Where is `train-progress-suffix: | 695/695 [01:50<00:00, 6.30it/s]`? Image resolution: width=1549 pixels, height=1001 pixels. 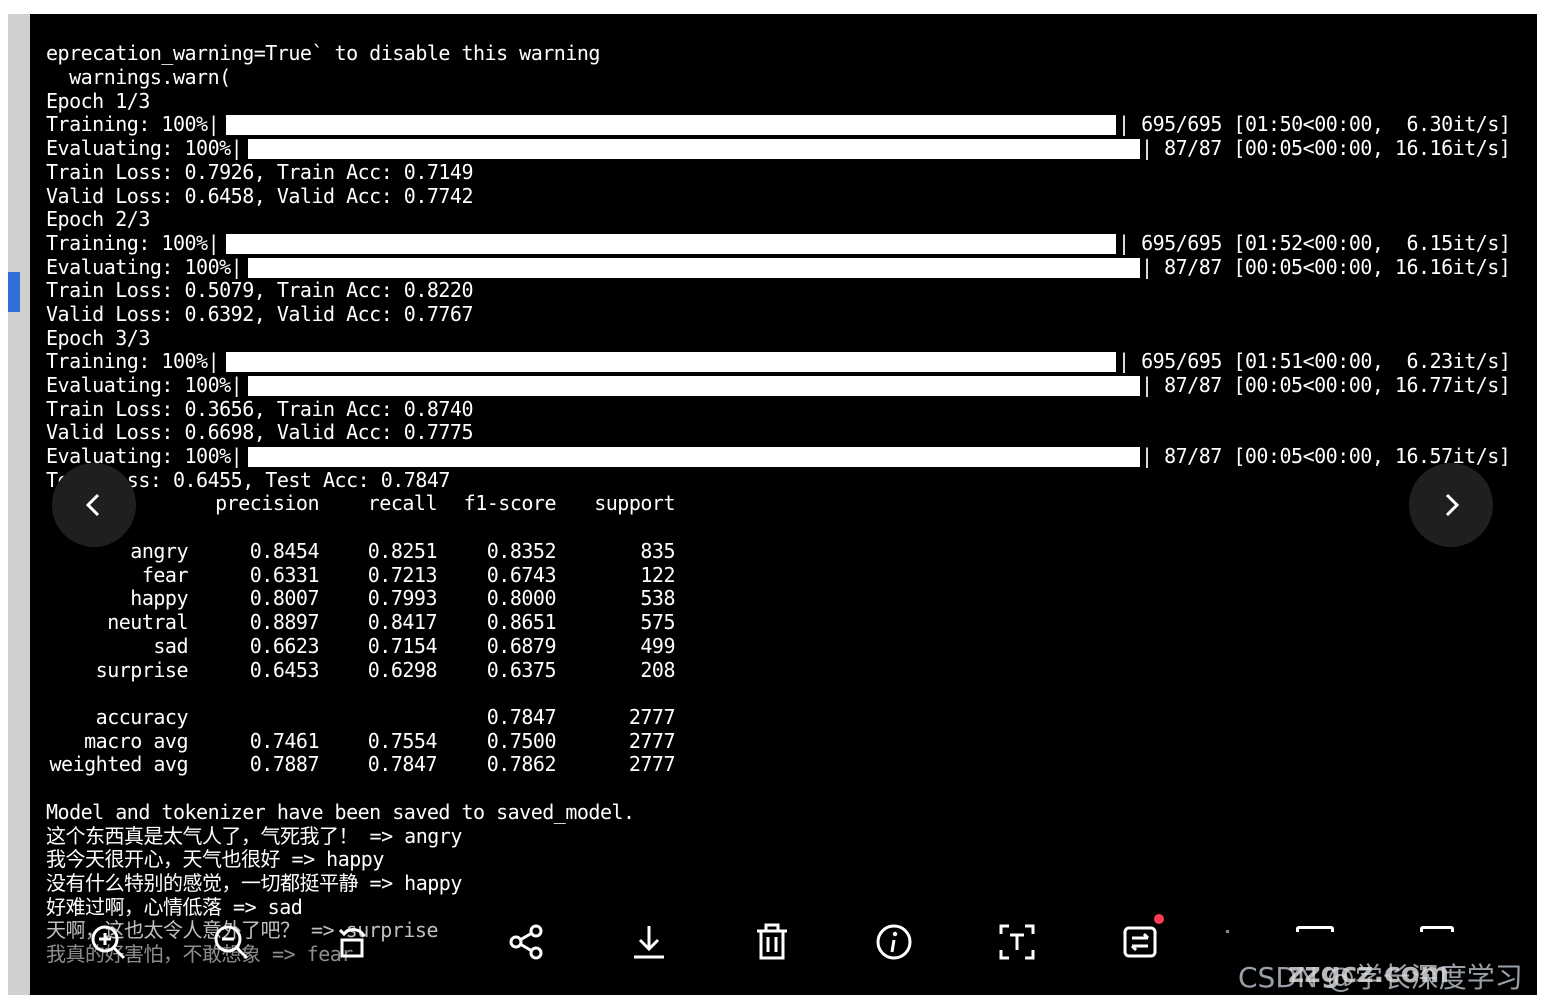 train-progress-suffix: | 695/695 [01:50<00:00, 6.30it/s] is located at coordinates (1314, 124).